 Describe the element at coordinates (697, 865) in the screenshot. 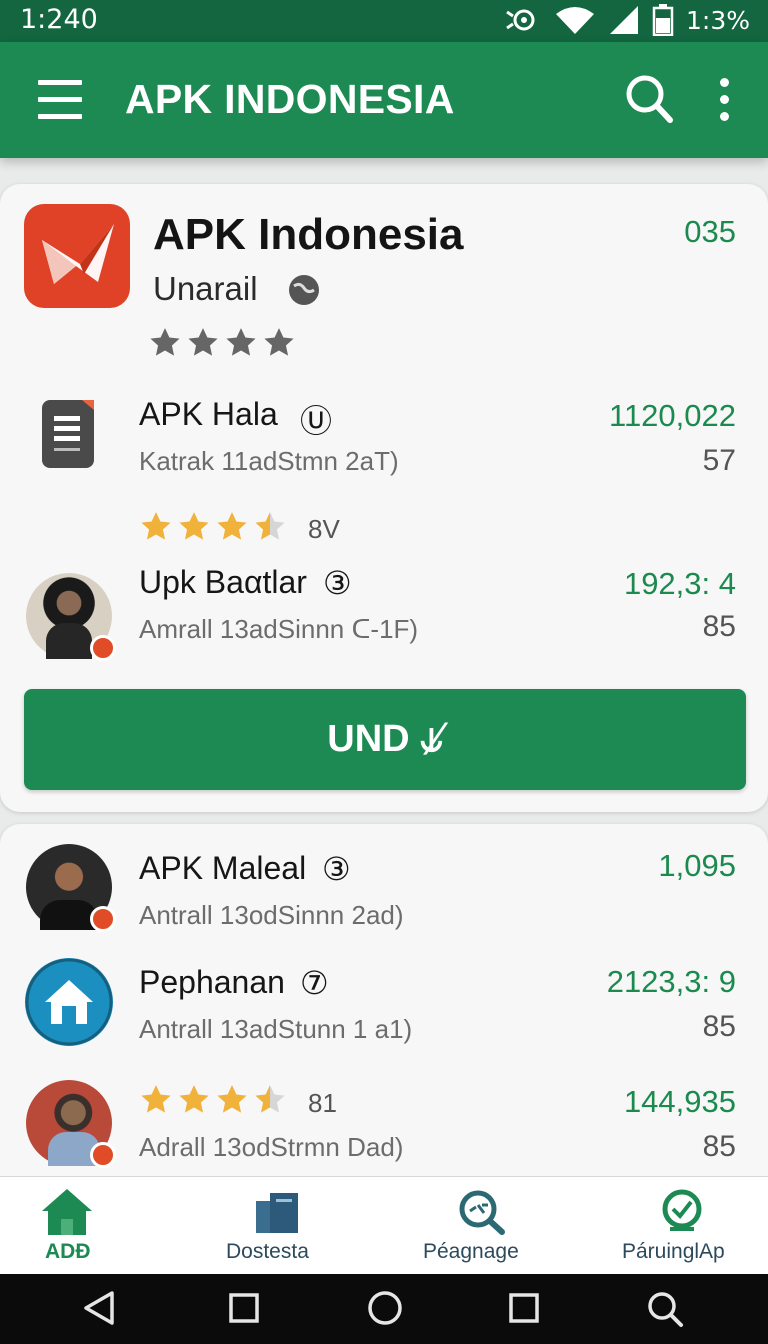

I see `item-primary-count: 1,095` at that location.